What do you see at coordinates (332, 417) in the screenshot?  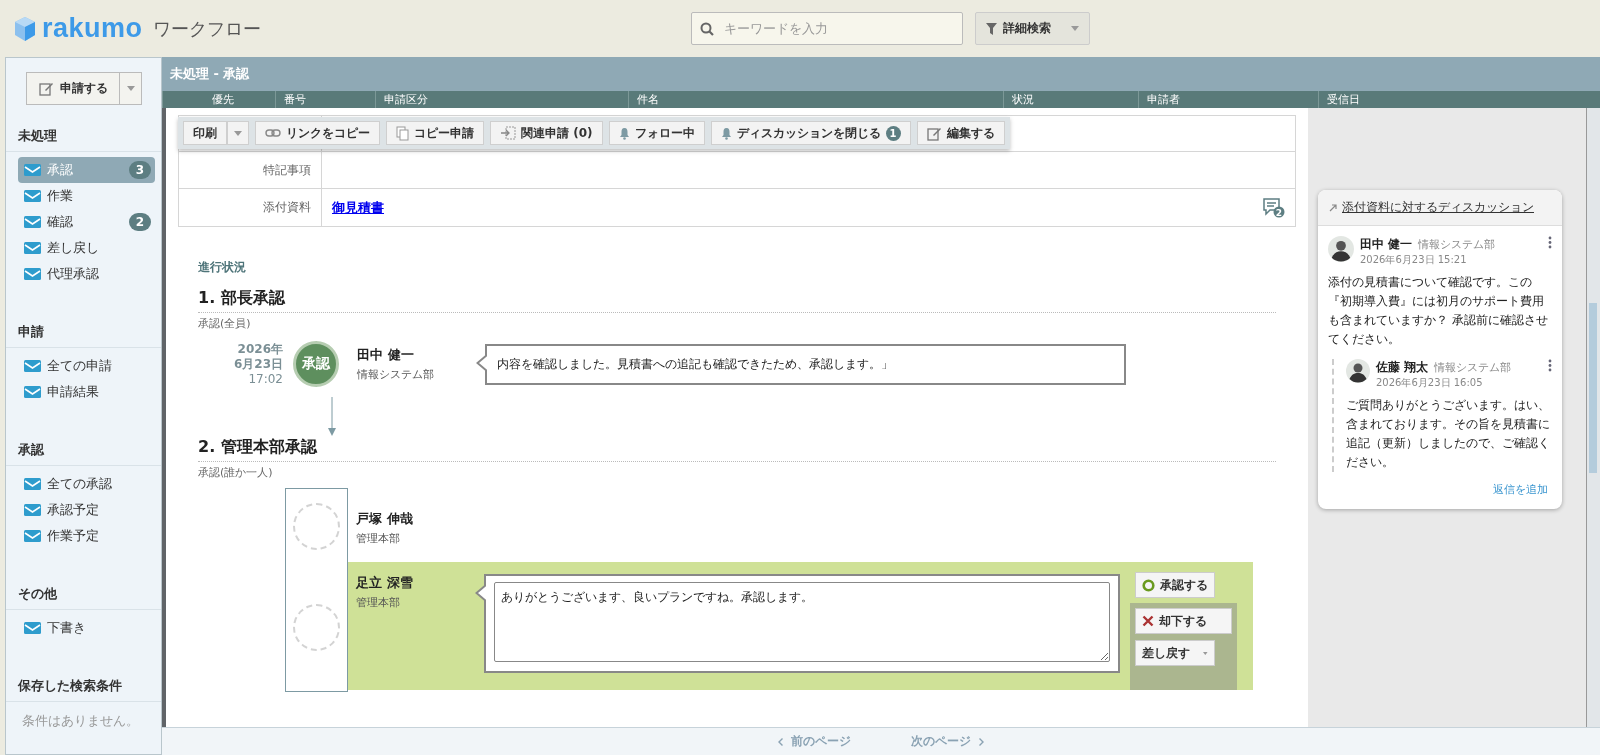 I see `timeline-arrow` at bounding box center [332, 417].